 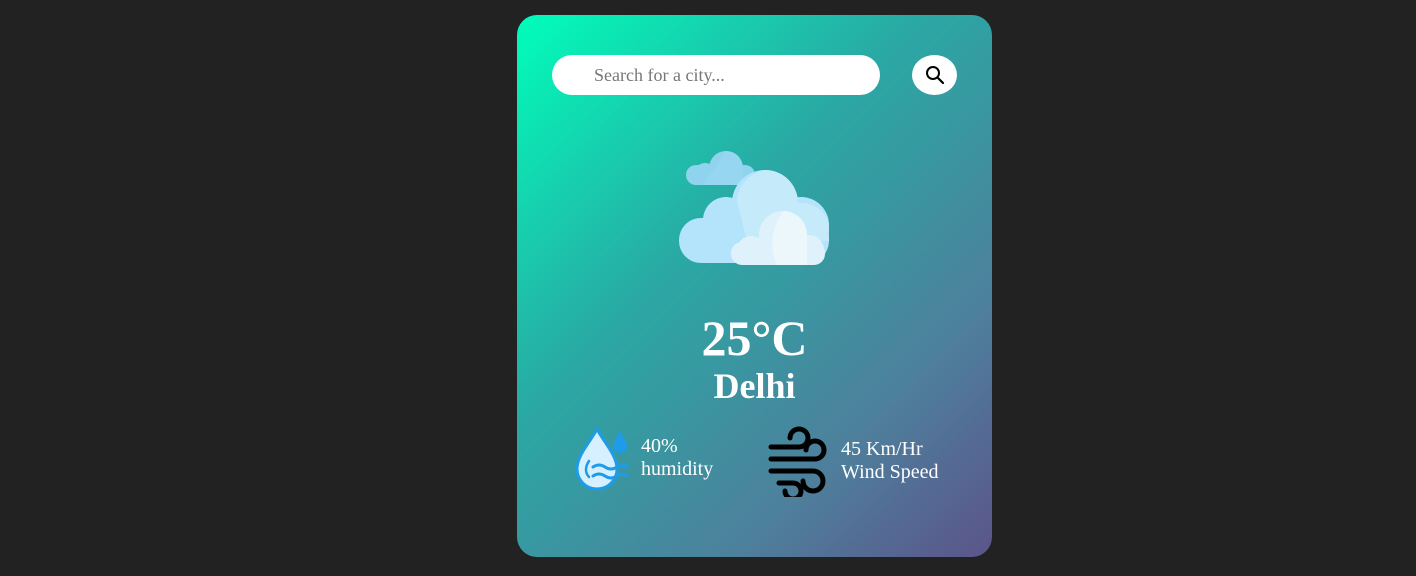 I want to click on city-name: Delhi, so click(x=754, y=386).